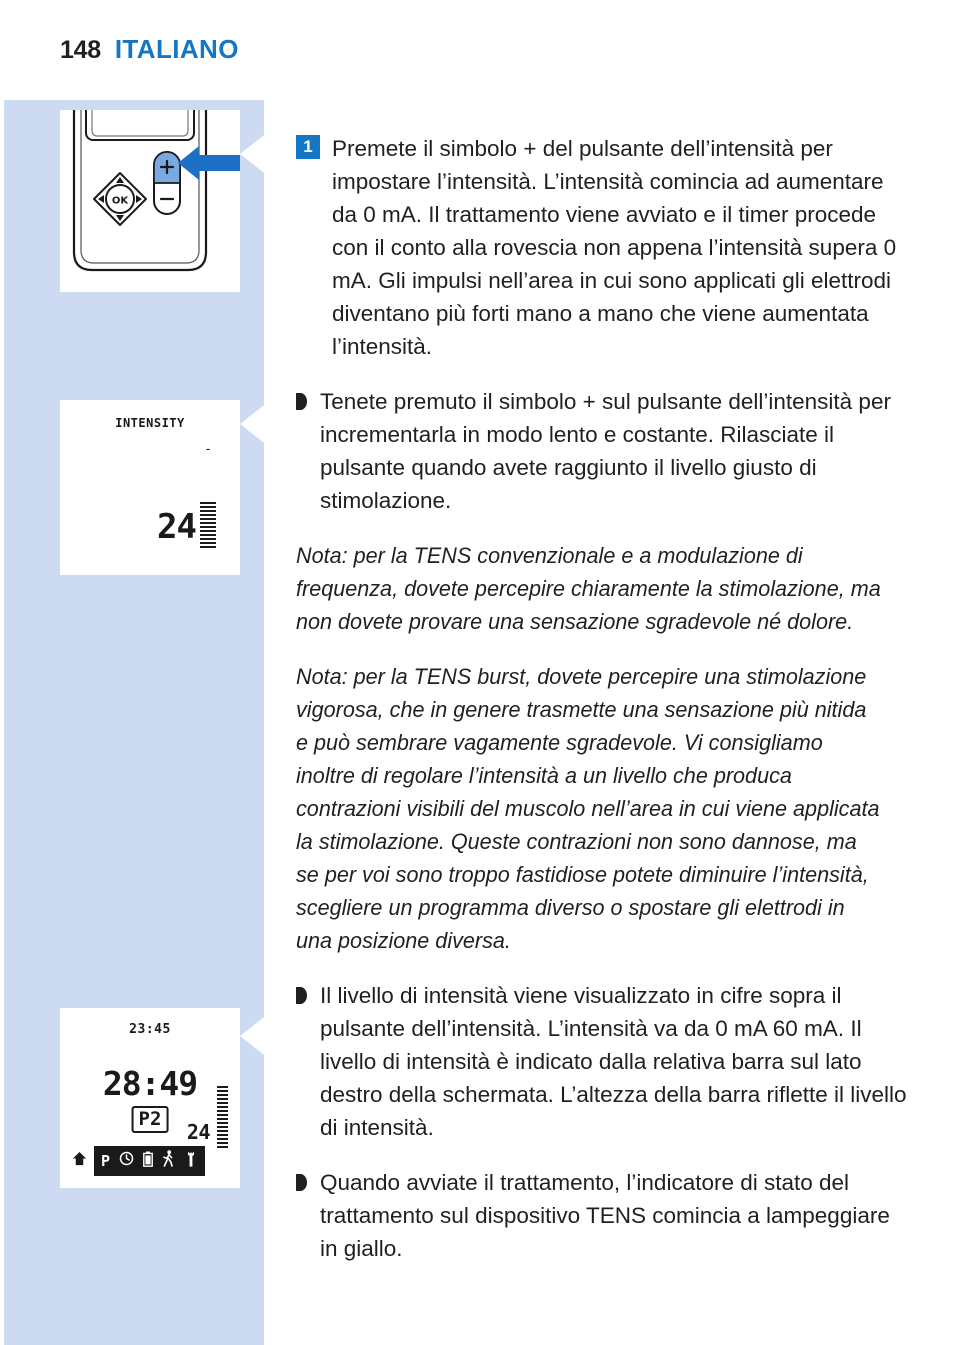 This screenshot has height=1345, width=954. Describe the element at coordinates (222, 1117) in the screenshot. I see `treatment-intensity-bar-icon` at that location.